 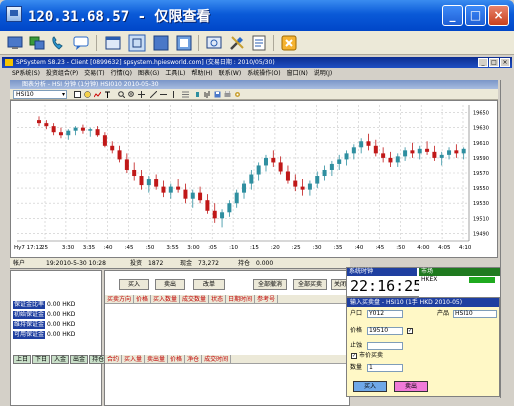 What do you see at coordinates (507, 239) in the screenshot?
I see `right-scroll-strip` at bounding box center [507, 239].